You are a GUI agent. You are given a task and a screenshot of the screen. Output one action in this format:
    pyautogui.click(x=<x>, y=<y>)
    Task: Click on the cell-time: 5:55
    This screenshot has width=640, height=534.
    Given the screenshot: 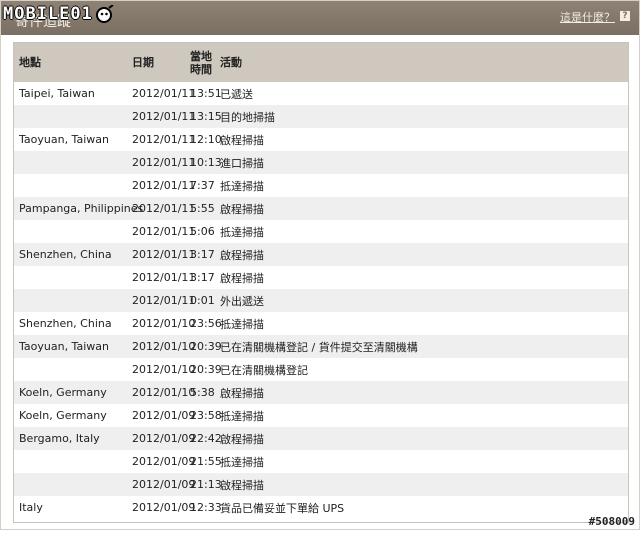 What is the action you would take?
    pyautogui.click(x=202, y=208)
    